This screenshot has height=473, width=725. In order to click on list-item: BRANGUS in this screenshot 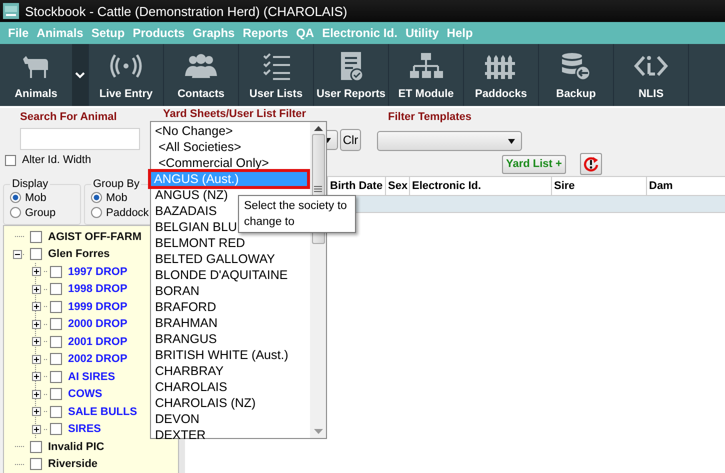, I will do `click(230, 339)`.